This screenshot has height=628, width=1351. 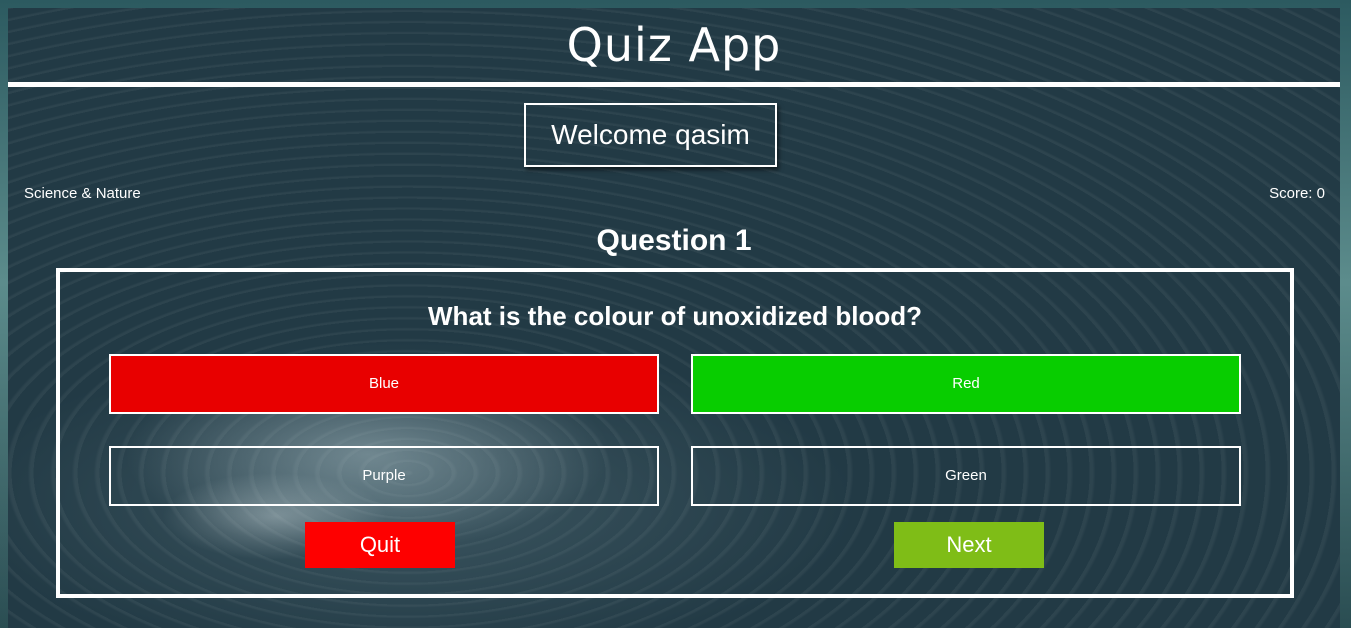 I want to click on next-button: Next, so click(x=969, y=545).